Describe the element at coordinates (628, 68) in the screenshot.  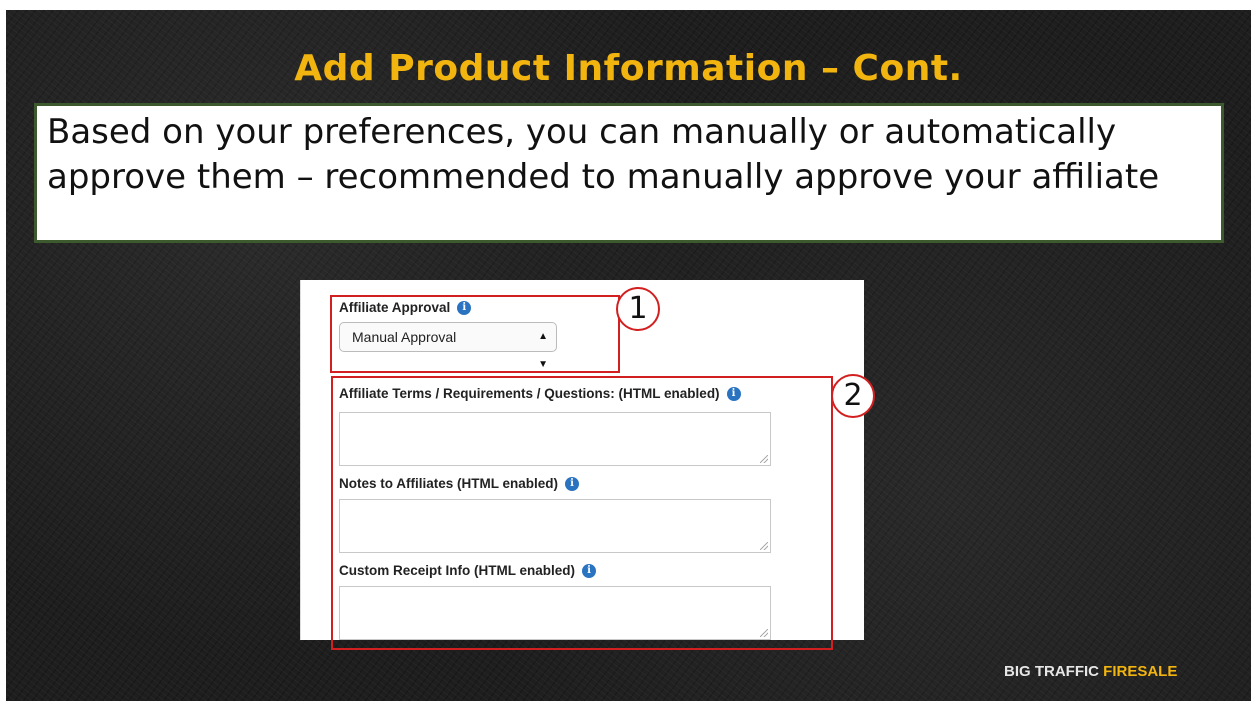
I see `slide-title: Add Product Information – Cont.` at that location.